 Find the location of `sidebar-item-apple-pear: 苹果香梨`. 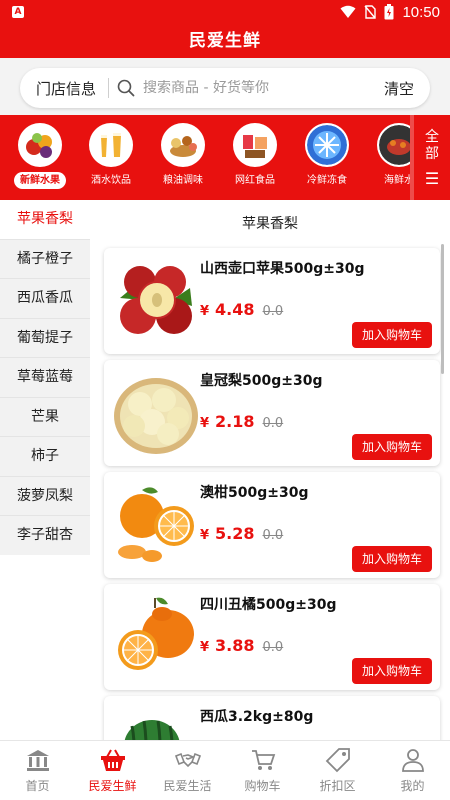

sidebar-item-apple-pear: 苹果香梨 is located at coordinates (45, 220).